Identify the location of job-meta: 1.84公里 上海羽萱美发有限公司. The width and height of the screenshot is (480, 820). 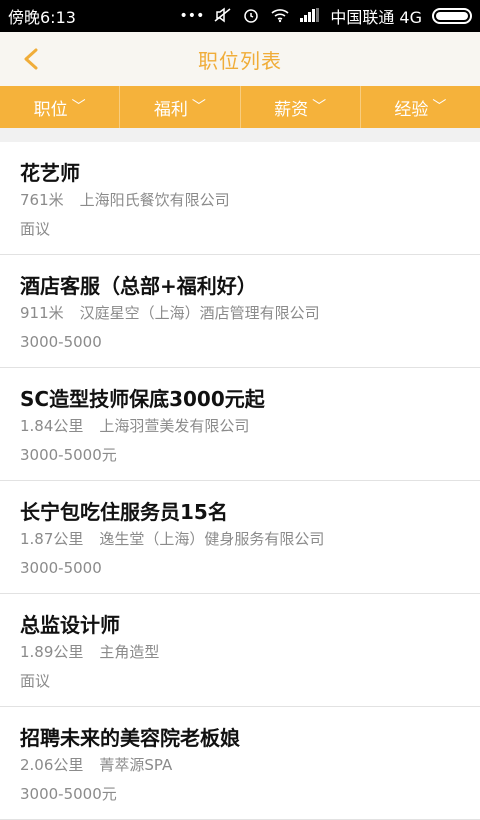
(240, 426).